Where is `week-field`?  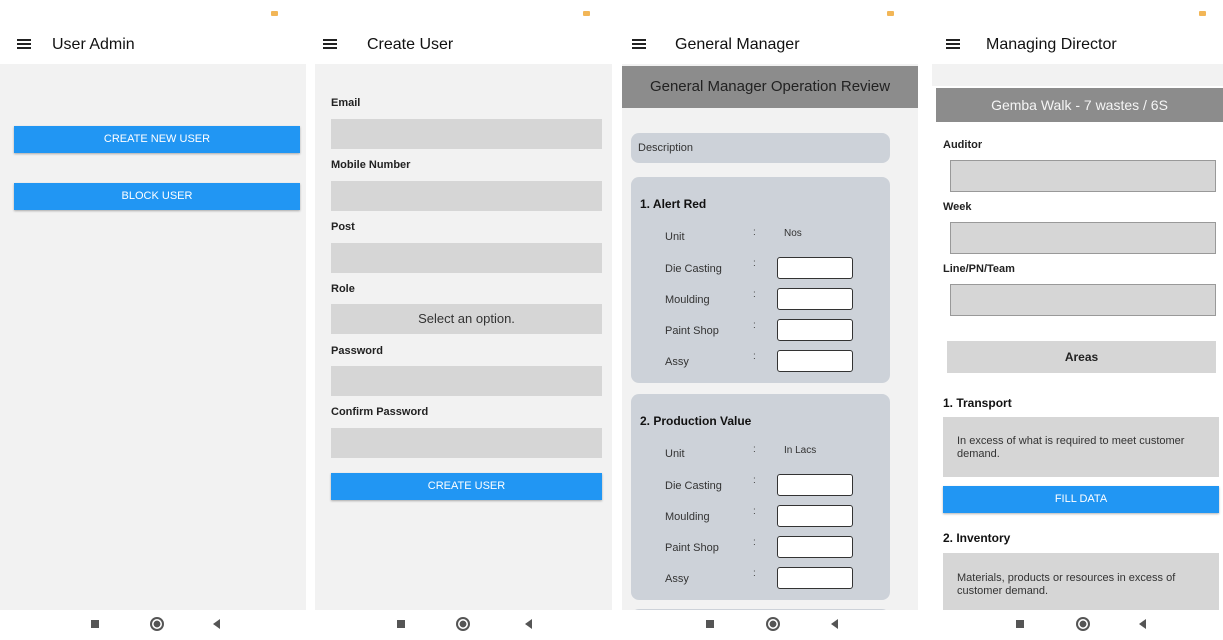 week-field is located at coordinates (1083, 238).